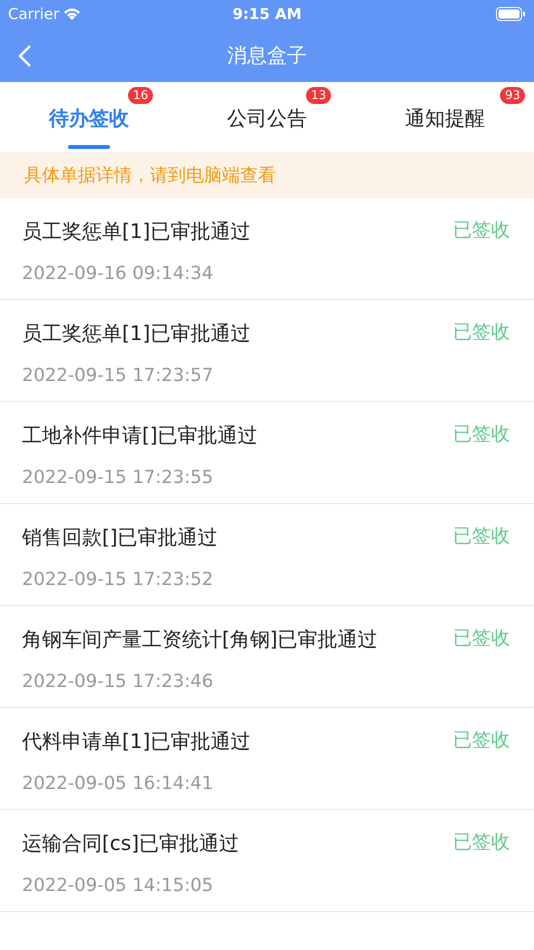  I want to click on message-time: 2022-09-05 14:15:05, so click(118, 886).